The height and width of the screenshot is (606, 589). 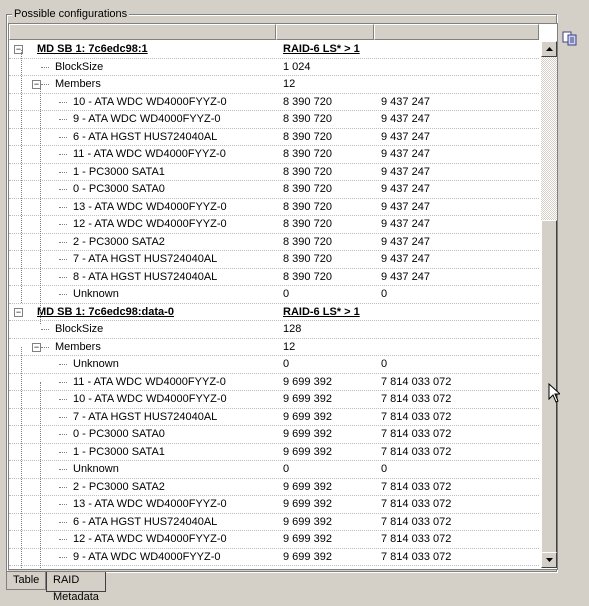 I want to click on vertical-scrollbar, so click(x=549, y=304).